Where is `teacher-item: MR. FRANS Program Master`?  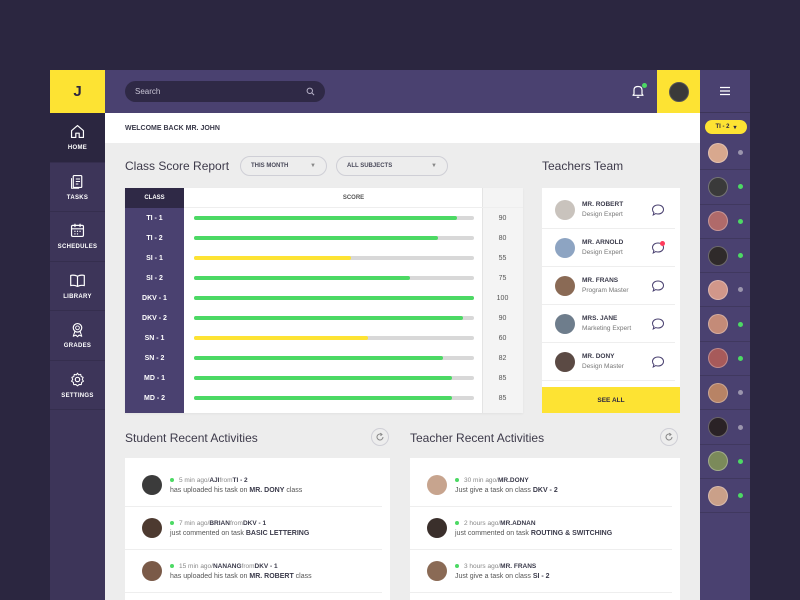 teacher-item: MR. FRANS Program Master is located at coordinates (608, 286).